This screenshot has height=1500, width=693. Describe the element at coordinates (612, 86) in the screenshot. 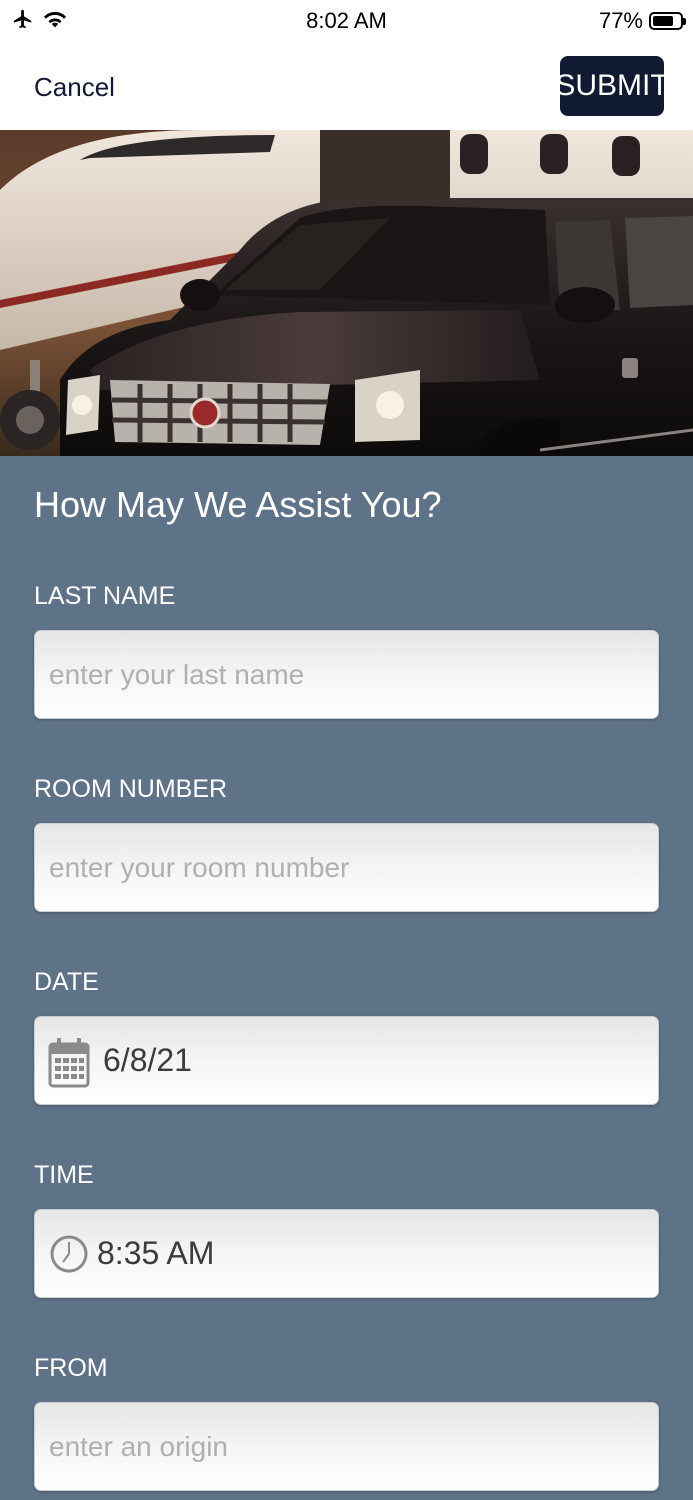

I see `submit-button: SUBMIT` at that location.